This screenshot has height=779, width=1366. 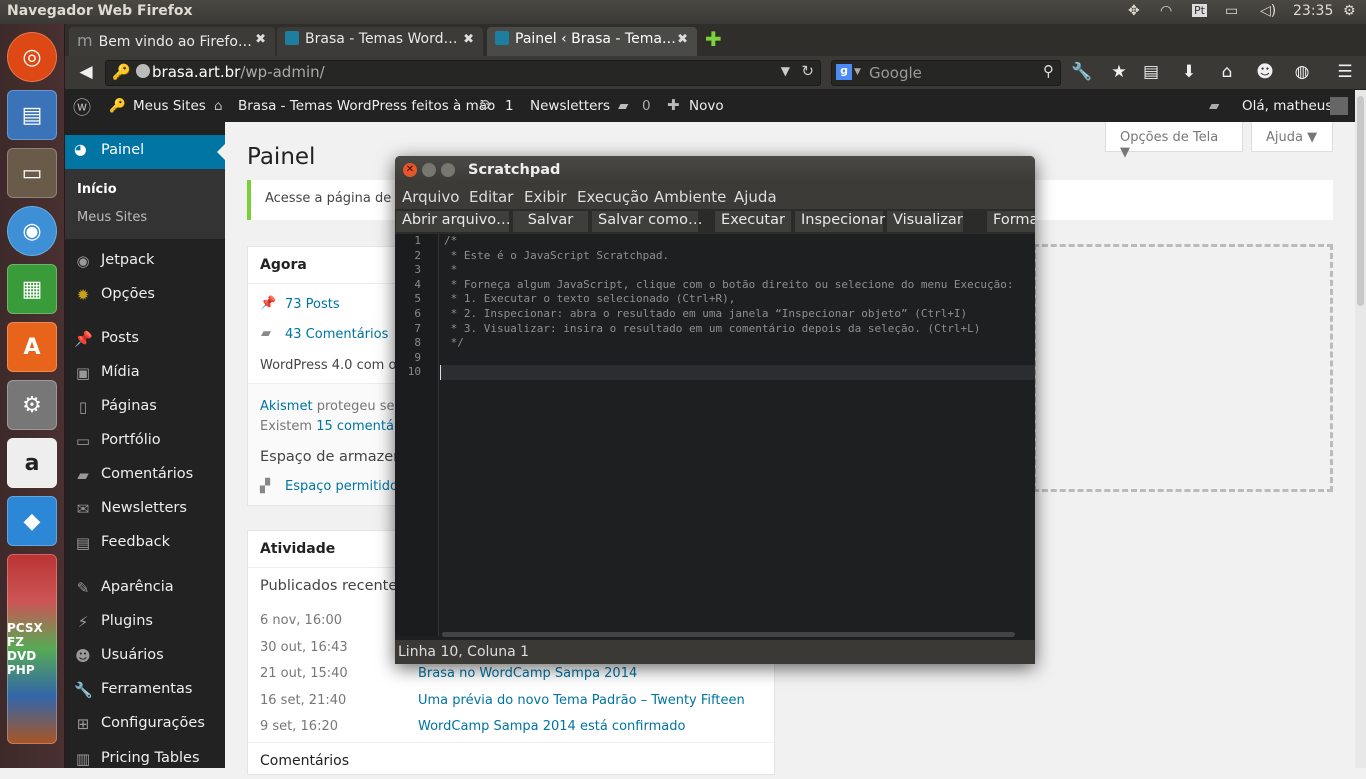 I want to click on dropdown-icon: ▼, so click(x=785, y=71).